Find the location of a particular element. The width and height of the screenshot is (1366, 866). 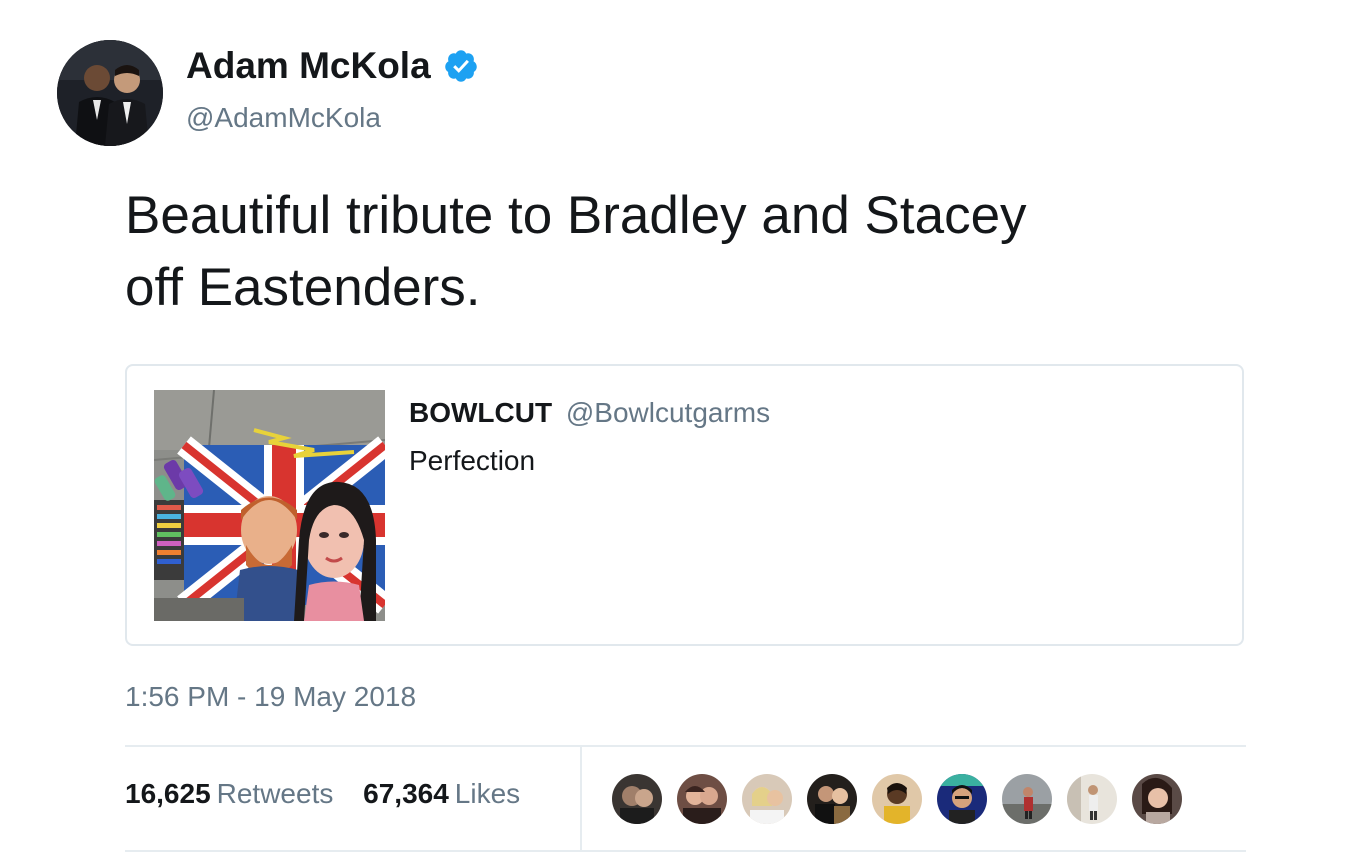

retweets-stat: 16,625 Retweets is located at coordinates (229, 794).